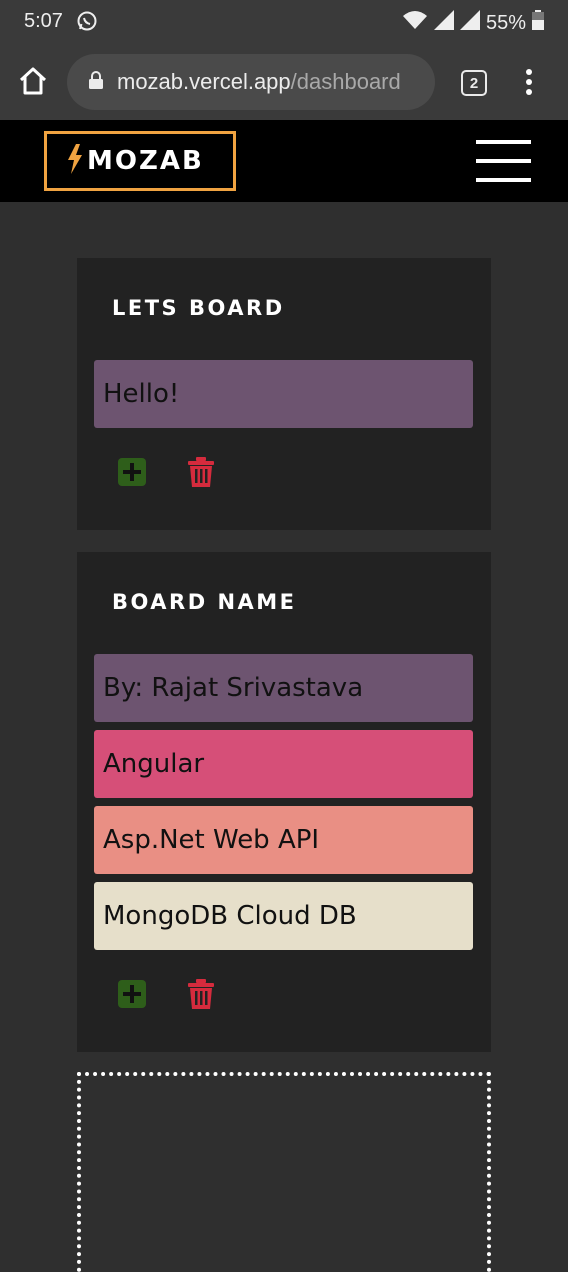 Image resolution: width=568 pixels, height=1272 pixels. Describe the element at coordinates (505, 22) in the screenshot. I see `battery-percent: 55%` at that location.